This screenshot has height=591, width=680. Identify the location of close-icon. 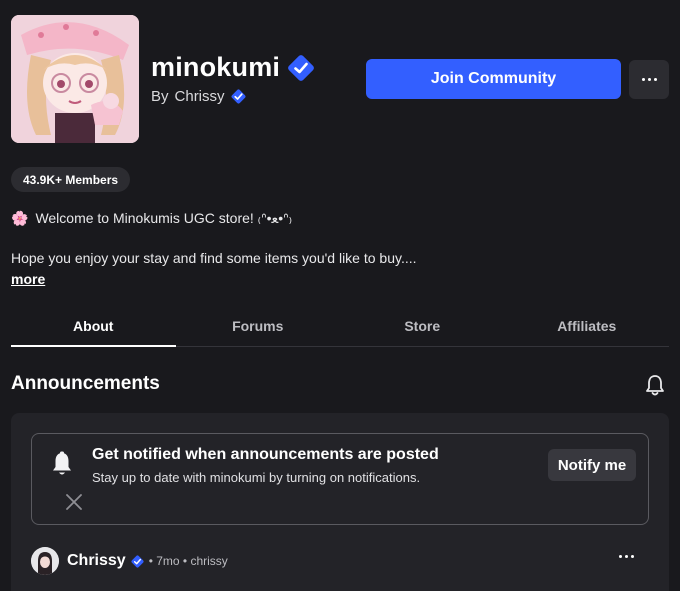
(74, 502).